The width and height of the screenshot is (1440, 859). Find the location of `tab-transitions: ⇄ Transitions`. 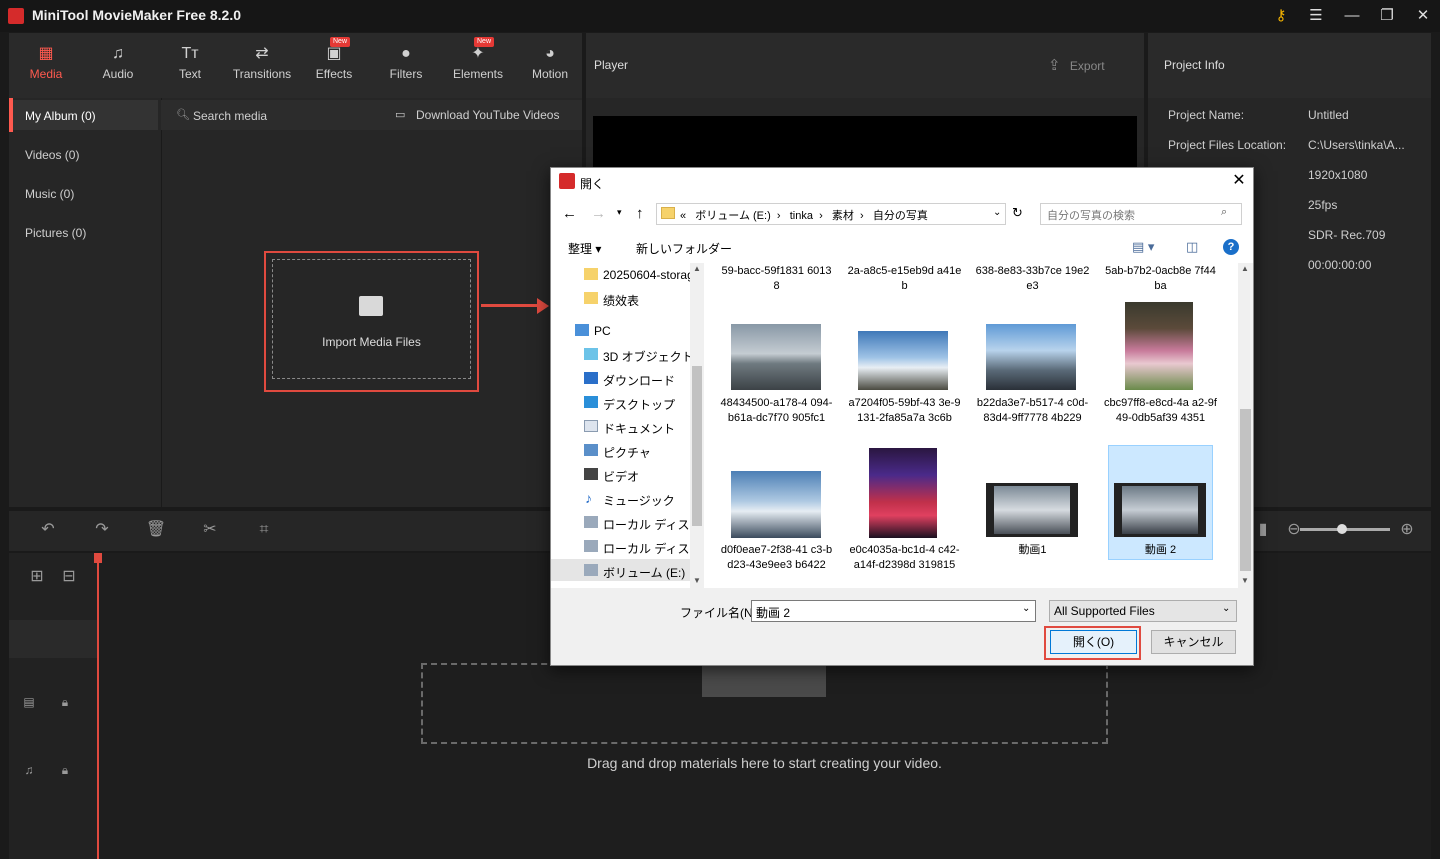

tab-transitions: ⇄ Transitions is located at coordinates (262, 65).